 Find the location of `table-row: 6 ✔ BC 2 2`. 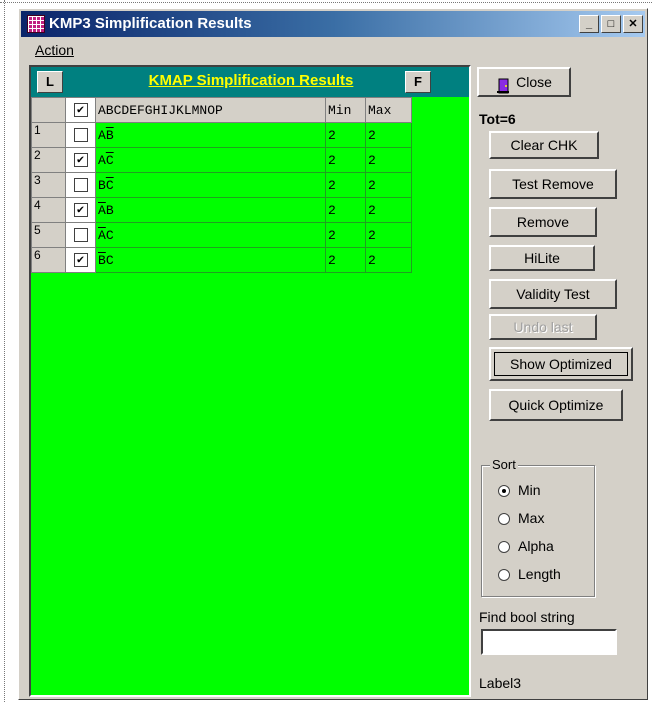

table-row: 6 ✔ BC 2 2 is located at coordinates (221, 260).